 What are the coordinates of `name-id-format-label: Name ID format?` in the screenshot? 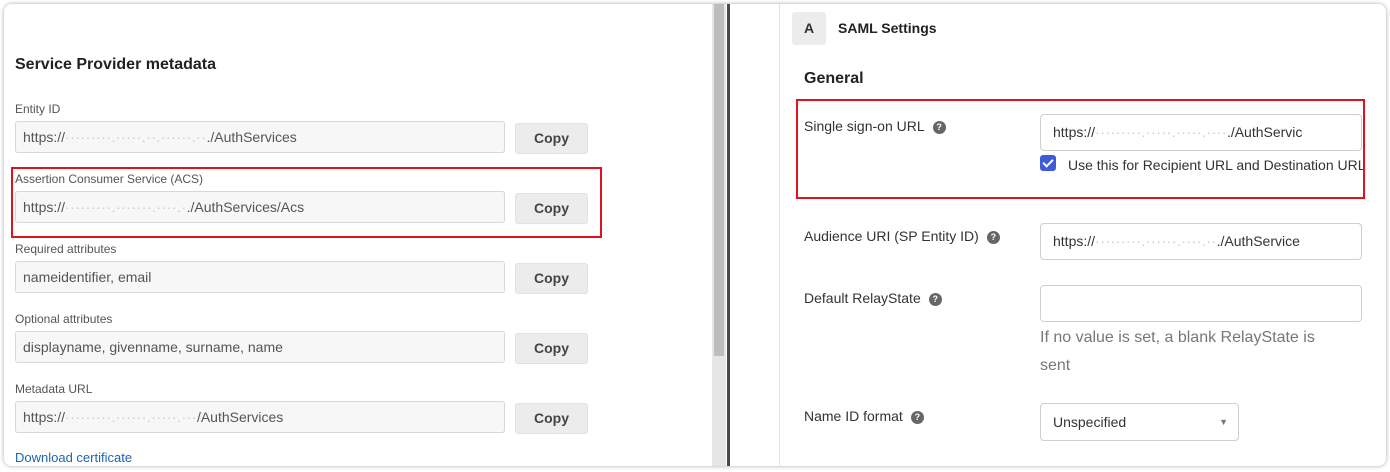 It's located at (864, 416).